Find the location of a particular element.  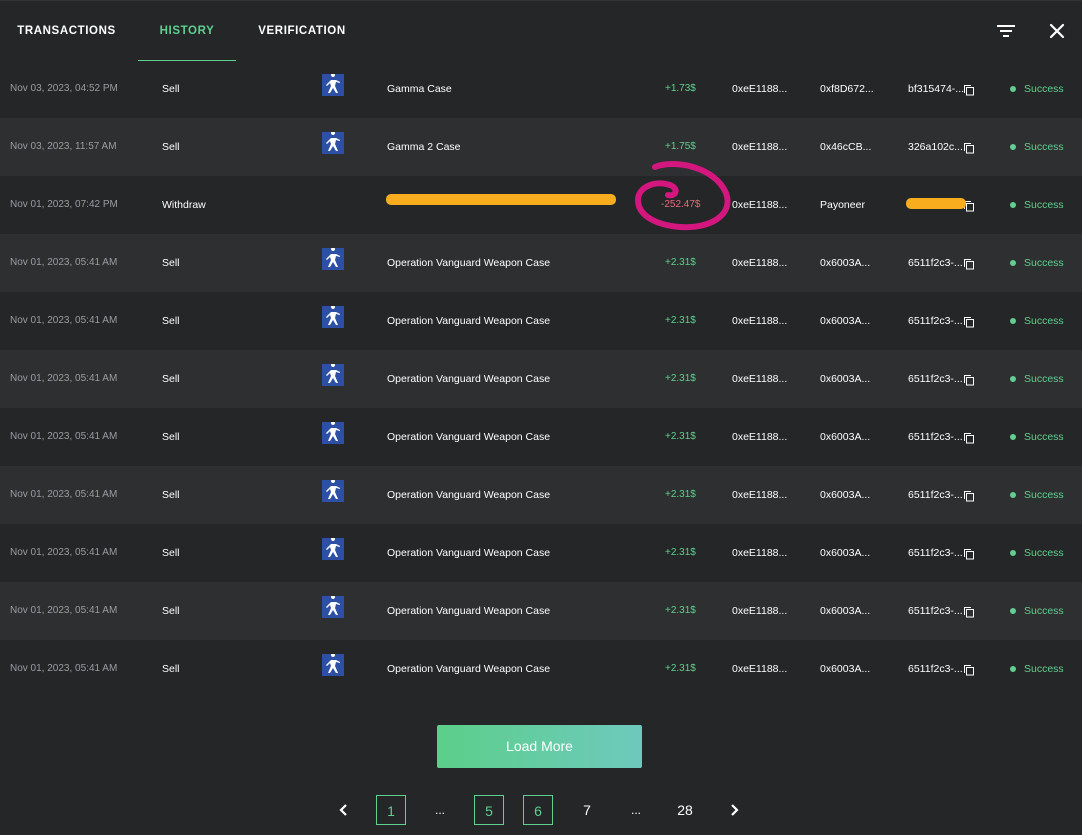

row-date: Nov 01, 2023, 07:42 PM is located at coordinates (64, 204).